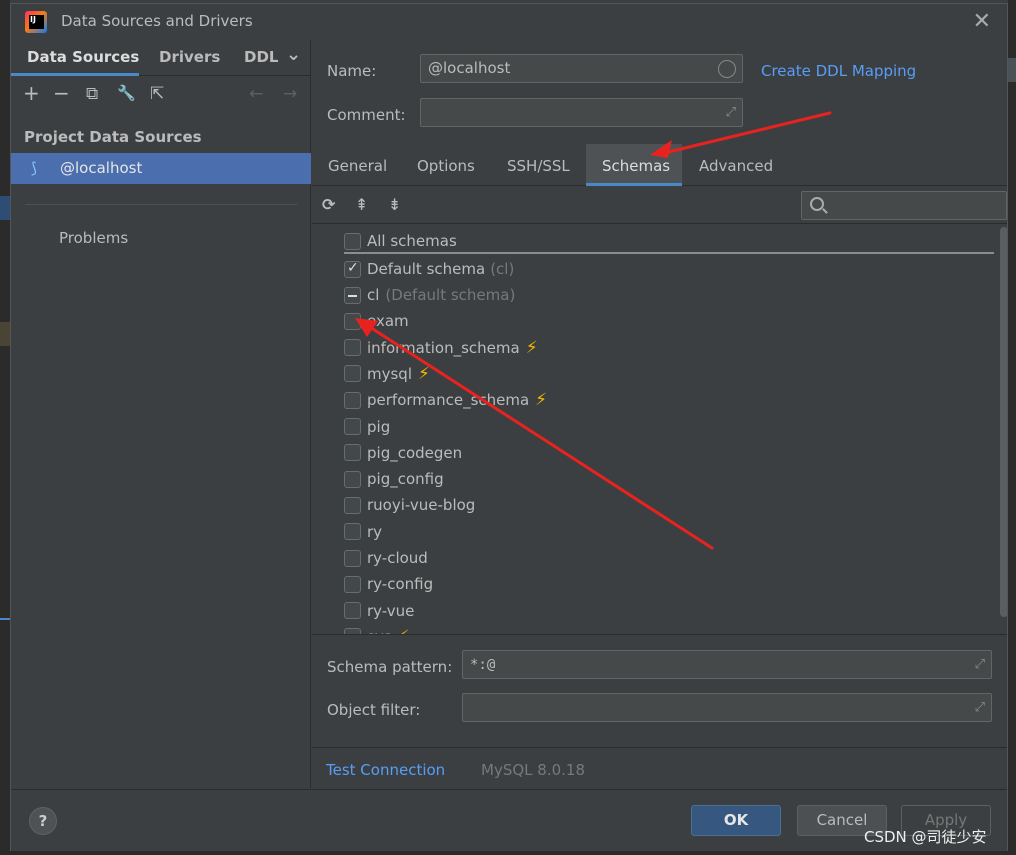  I want to click on schema-search-input, so click(904, 205).